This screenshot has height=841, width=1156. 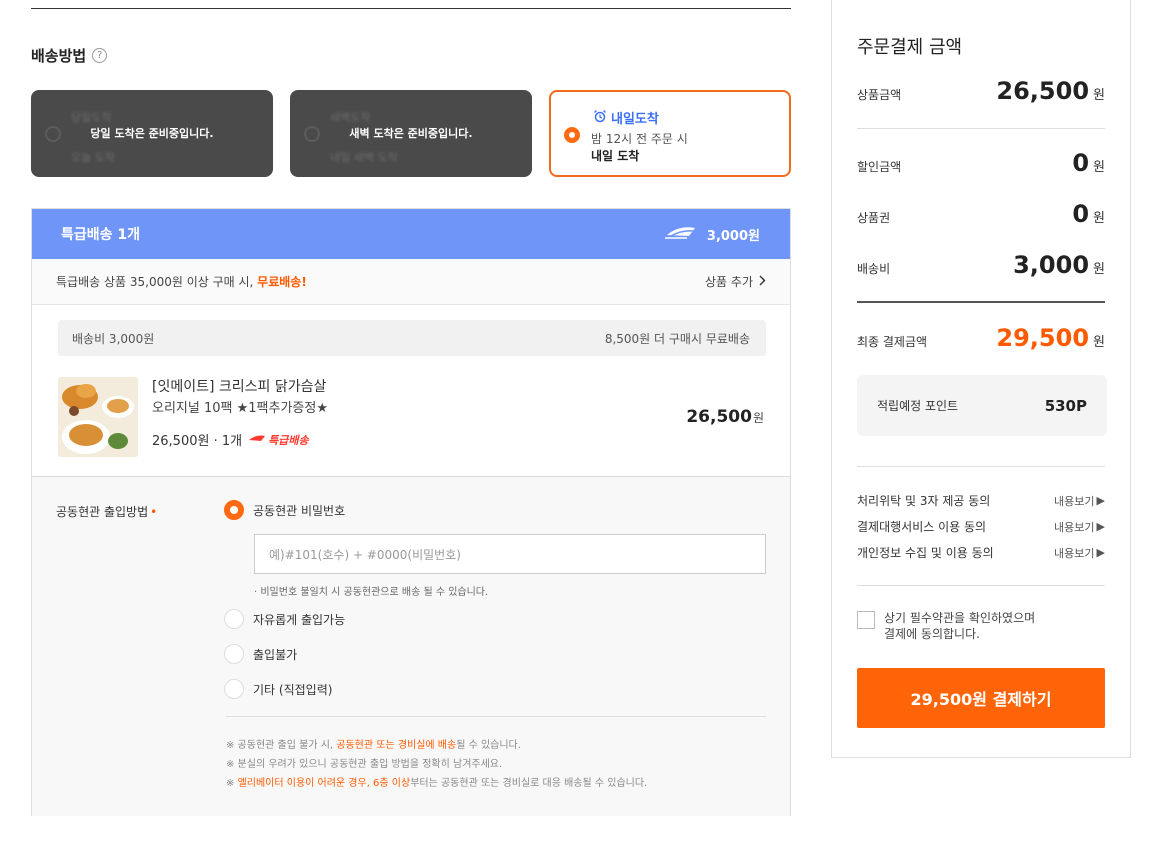 What do you see at coordinates (626, 117) in the screenshot?
I see `tomorrow-title: 내일도착` at bounding box center [626, 117].